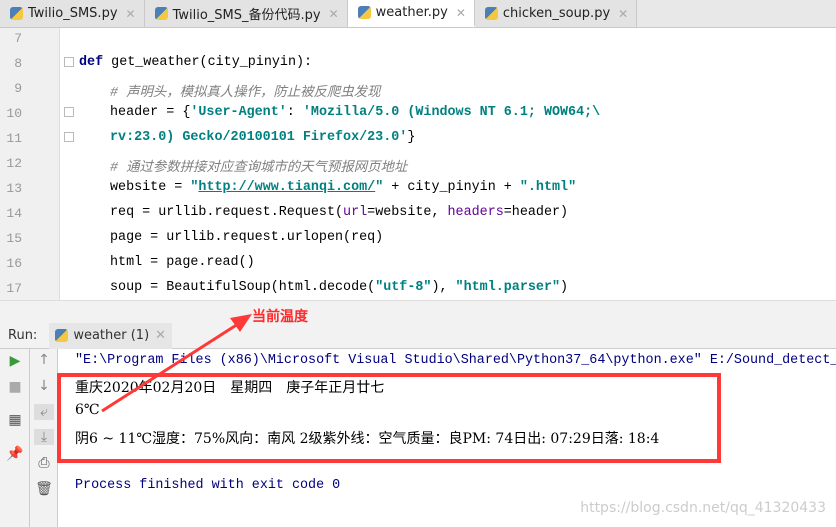 This screenshot has width=836, height=527. What do you see at coordinates (703, 508) in the screenshot?
I see `watermark: https://blog.csdn.net/qq_41320433` at bounding box center [703, 508].